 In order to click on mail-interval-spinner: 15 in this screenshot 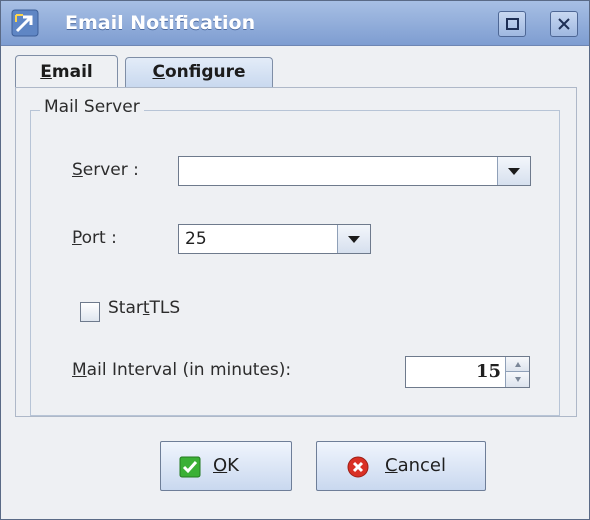, I will do `click(467, 372)`.